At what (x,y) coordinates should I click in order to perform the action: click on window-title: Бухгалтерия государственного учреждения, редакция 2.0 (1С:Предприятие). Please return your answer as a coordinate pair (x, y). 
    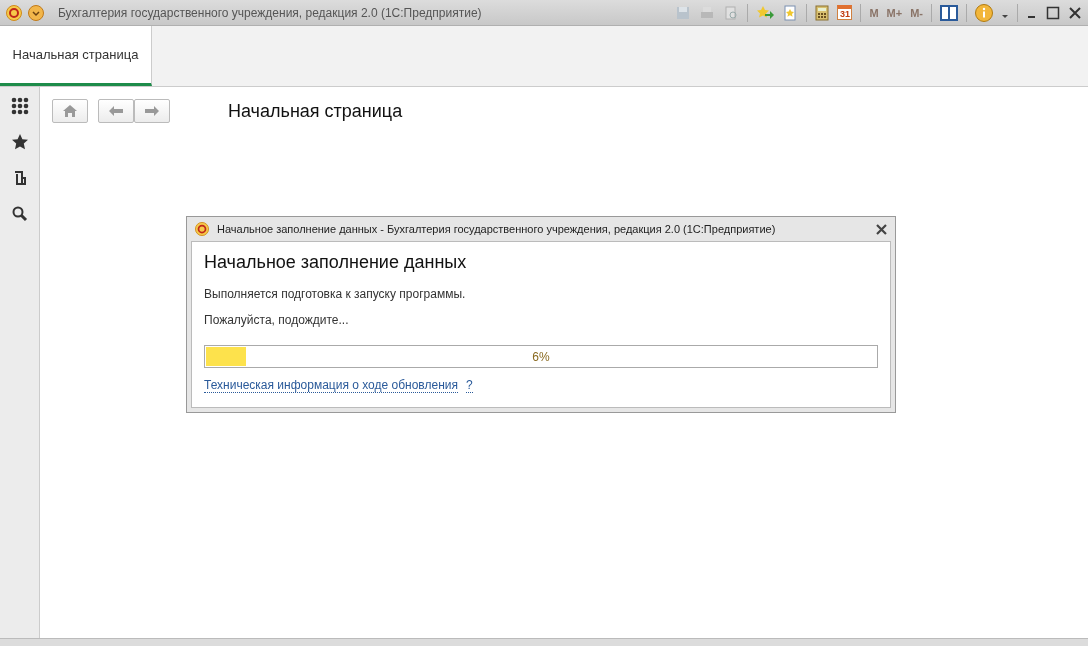
    Looking at the image, I should click on (270, 12).